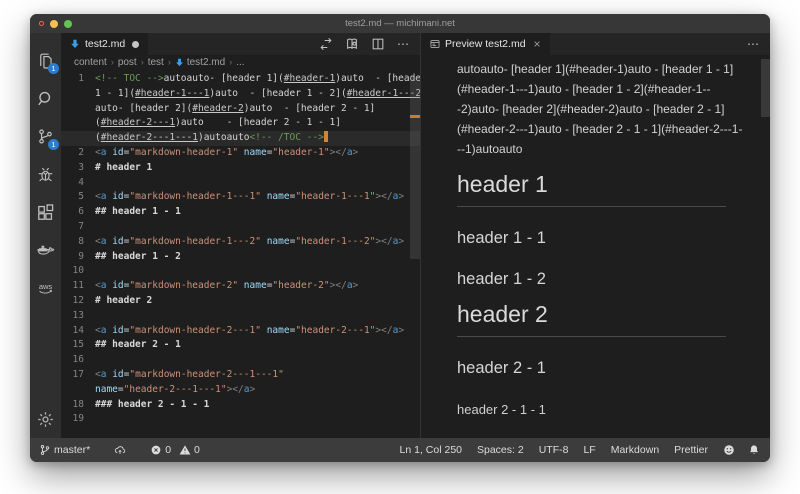 The width and height of the screenshot is (800, 494). Describe the element at coordinates (240, 345) in the screenshot. I see `editor-line: 15 ## header 2 - 1` at that location.